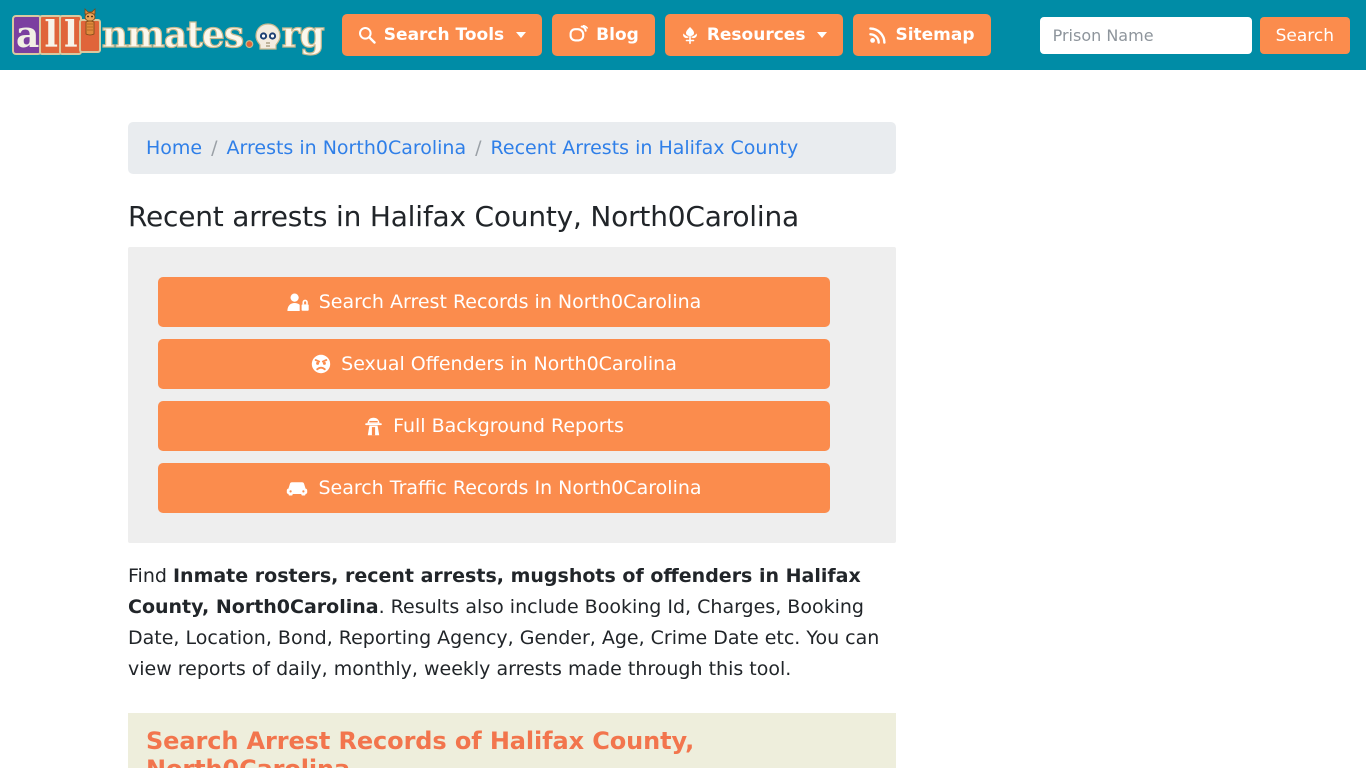  I want to click on nav-search-tools-label: Search Tools, so click(444, 35).